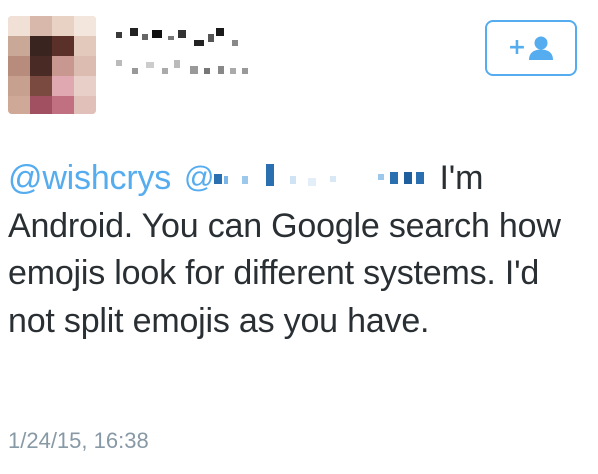 The height and width of the screenshot is (474, 598). What do you see at coordinates (89, 178) in the screenshot?
I see `mention-link: @wishcrys` at bounding box center [89, 178].